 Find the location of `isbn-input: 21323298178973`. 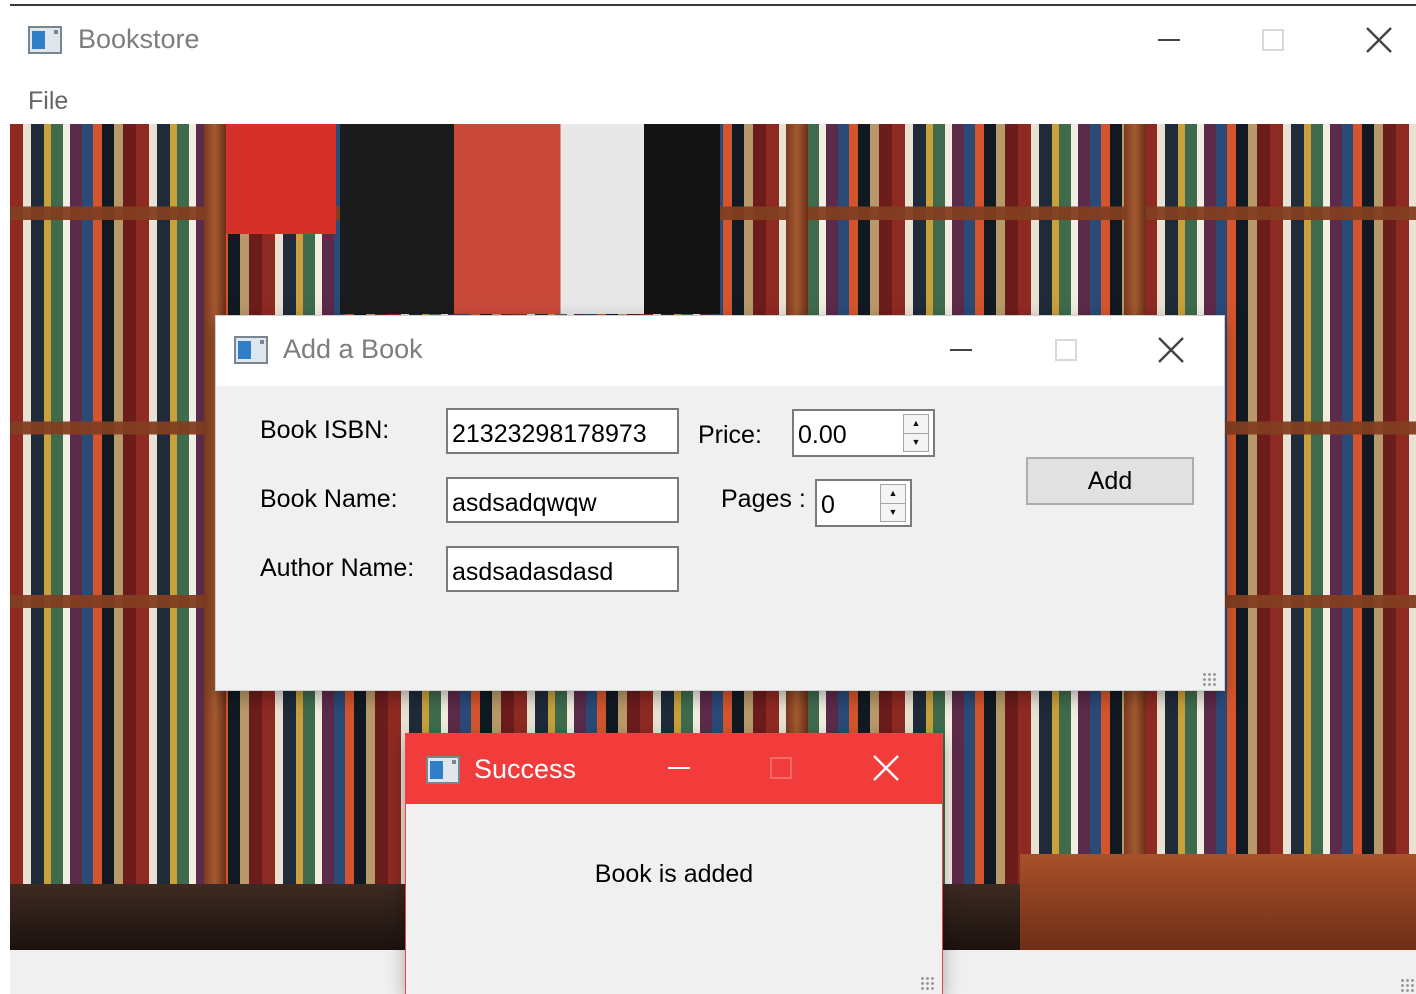

isbn-input: 21323298178973 is located at coordinates (562, 431).